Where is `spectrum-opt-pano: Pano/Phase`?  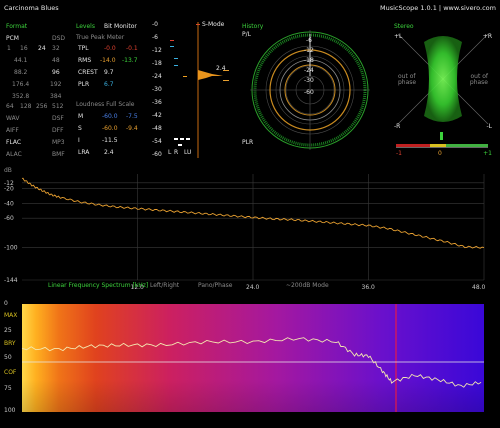 spectrum-opt-pano: Pano/Phase is located at coordinates (215, 286).